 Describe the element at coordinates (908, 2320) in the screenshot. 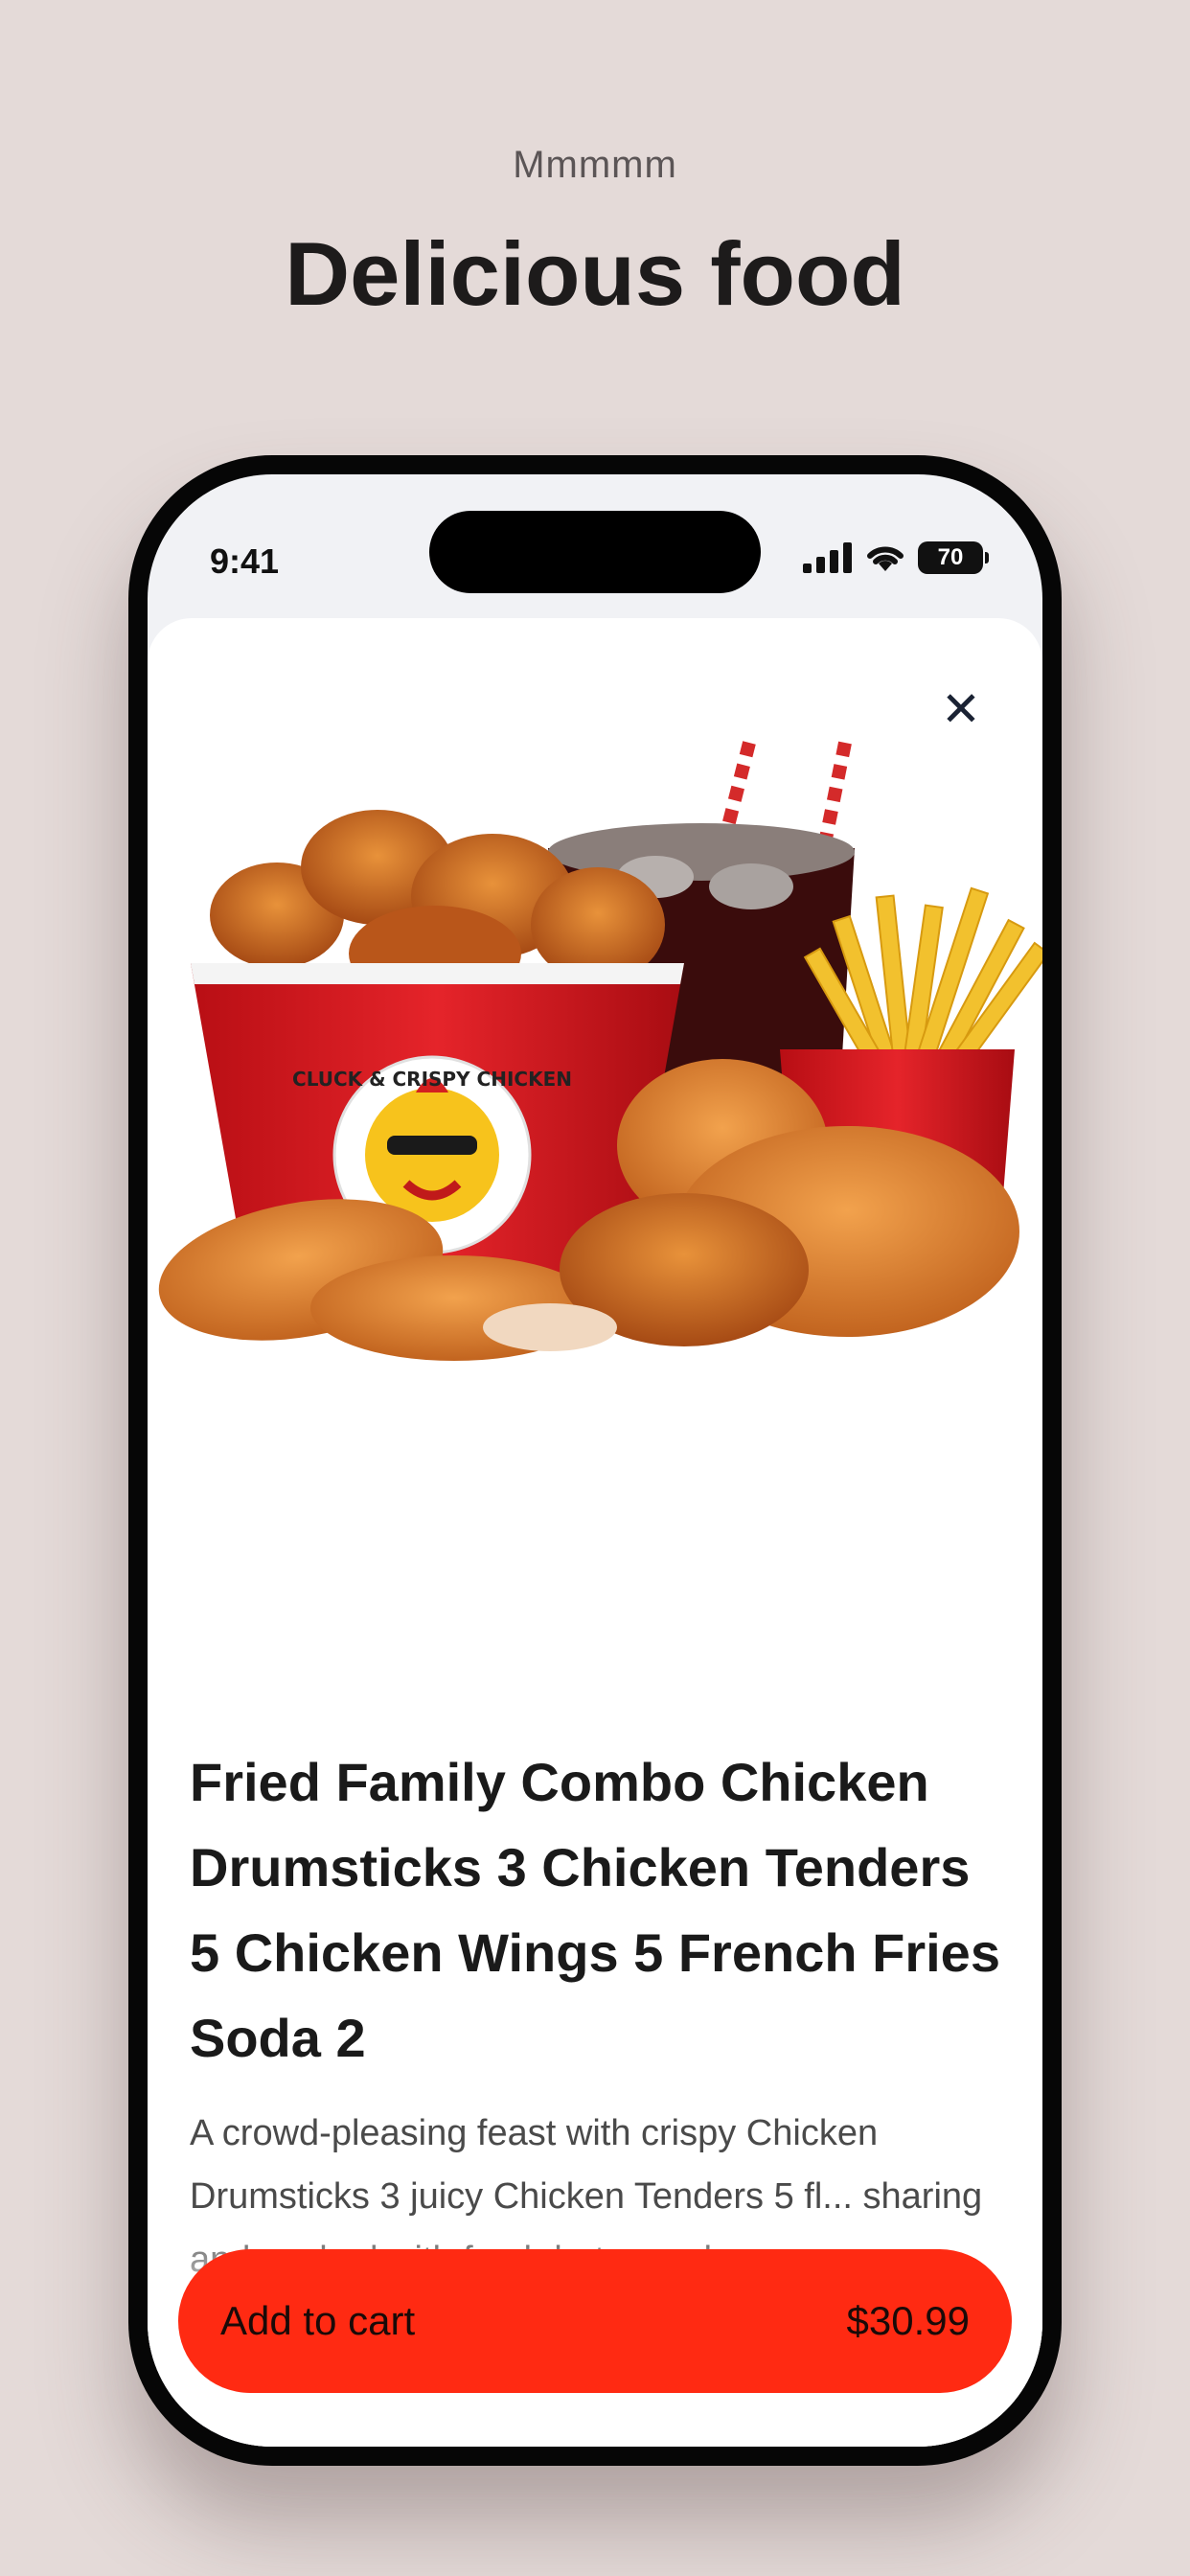

I see `cart-price: $30.99` at that location.